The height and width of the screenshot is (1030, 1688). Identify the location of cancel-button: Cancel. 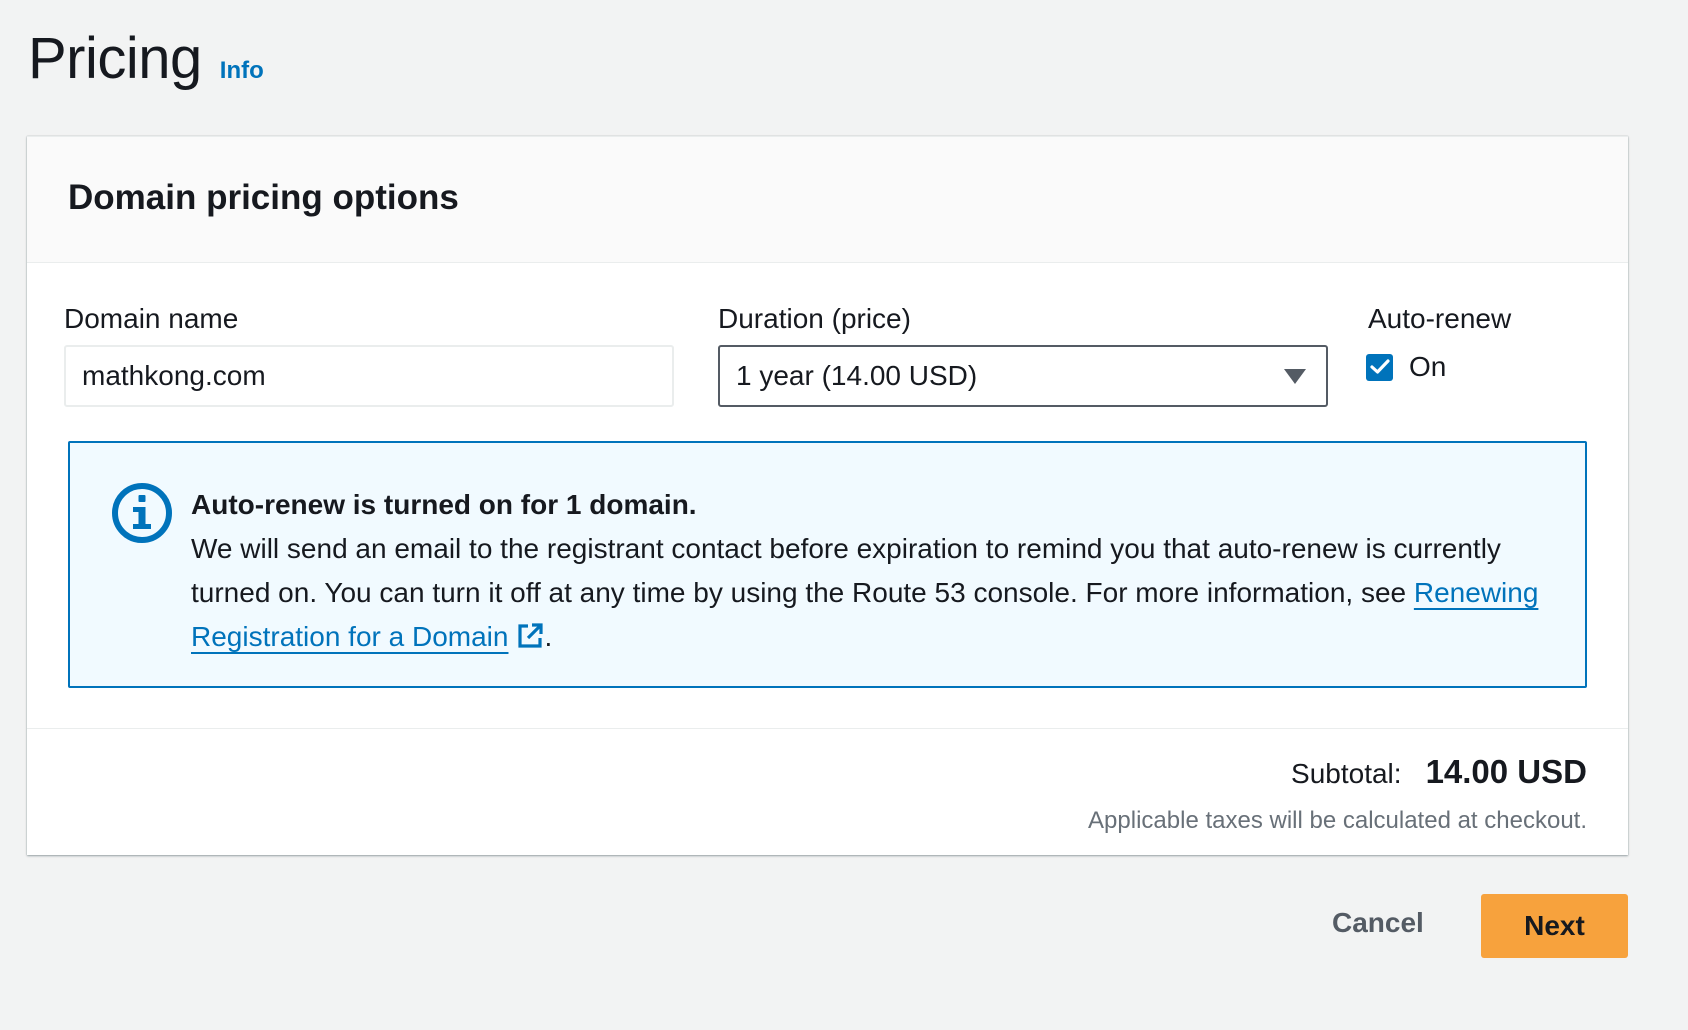
(1378, 923).